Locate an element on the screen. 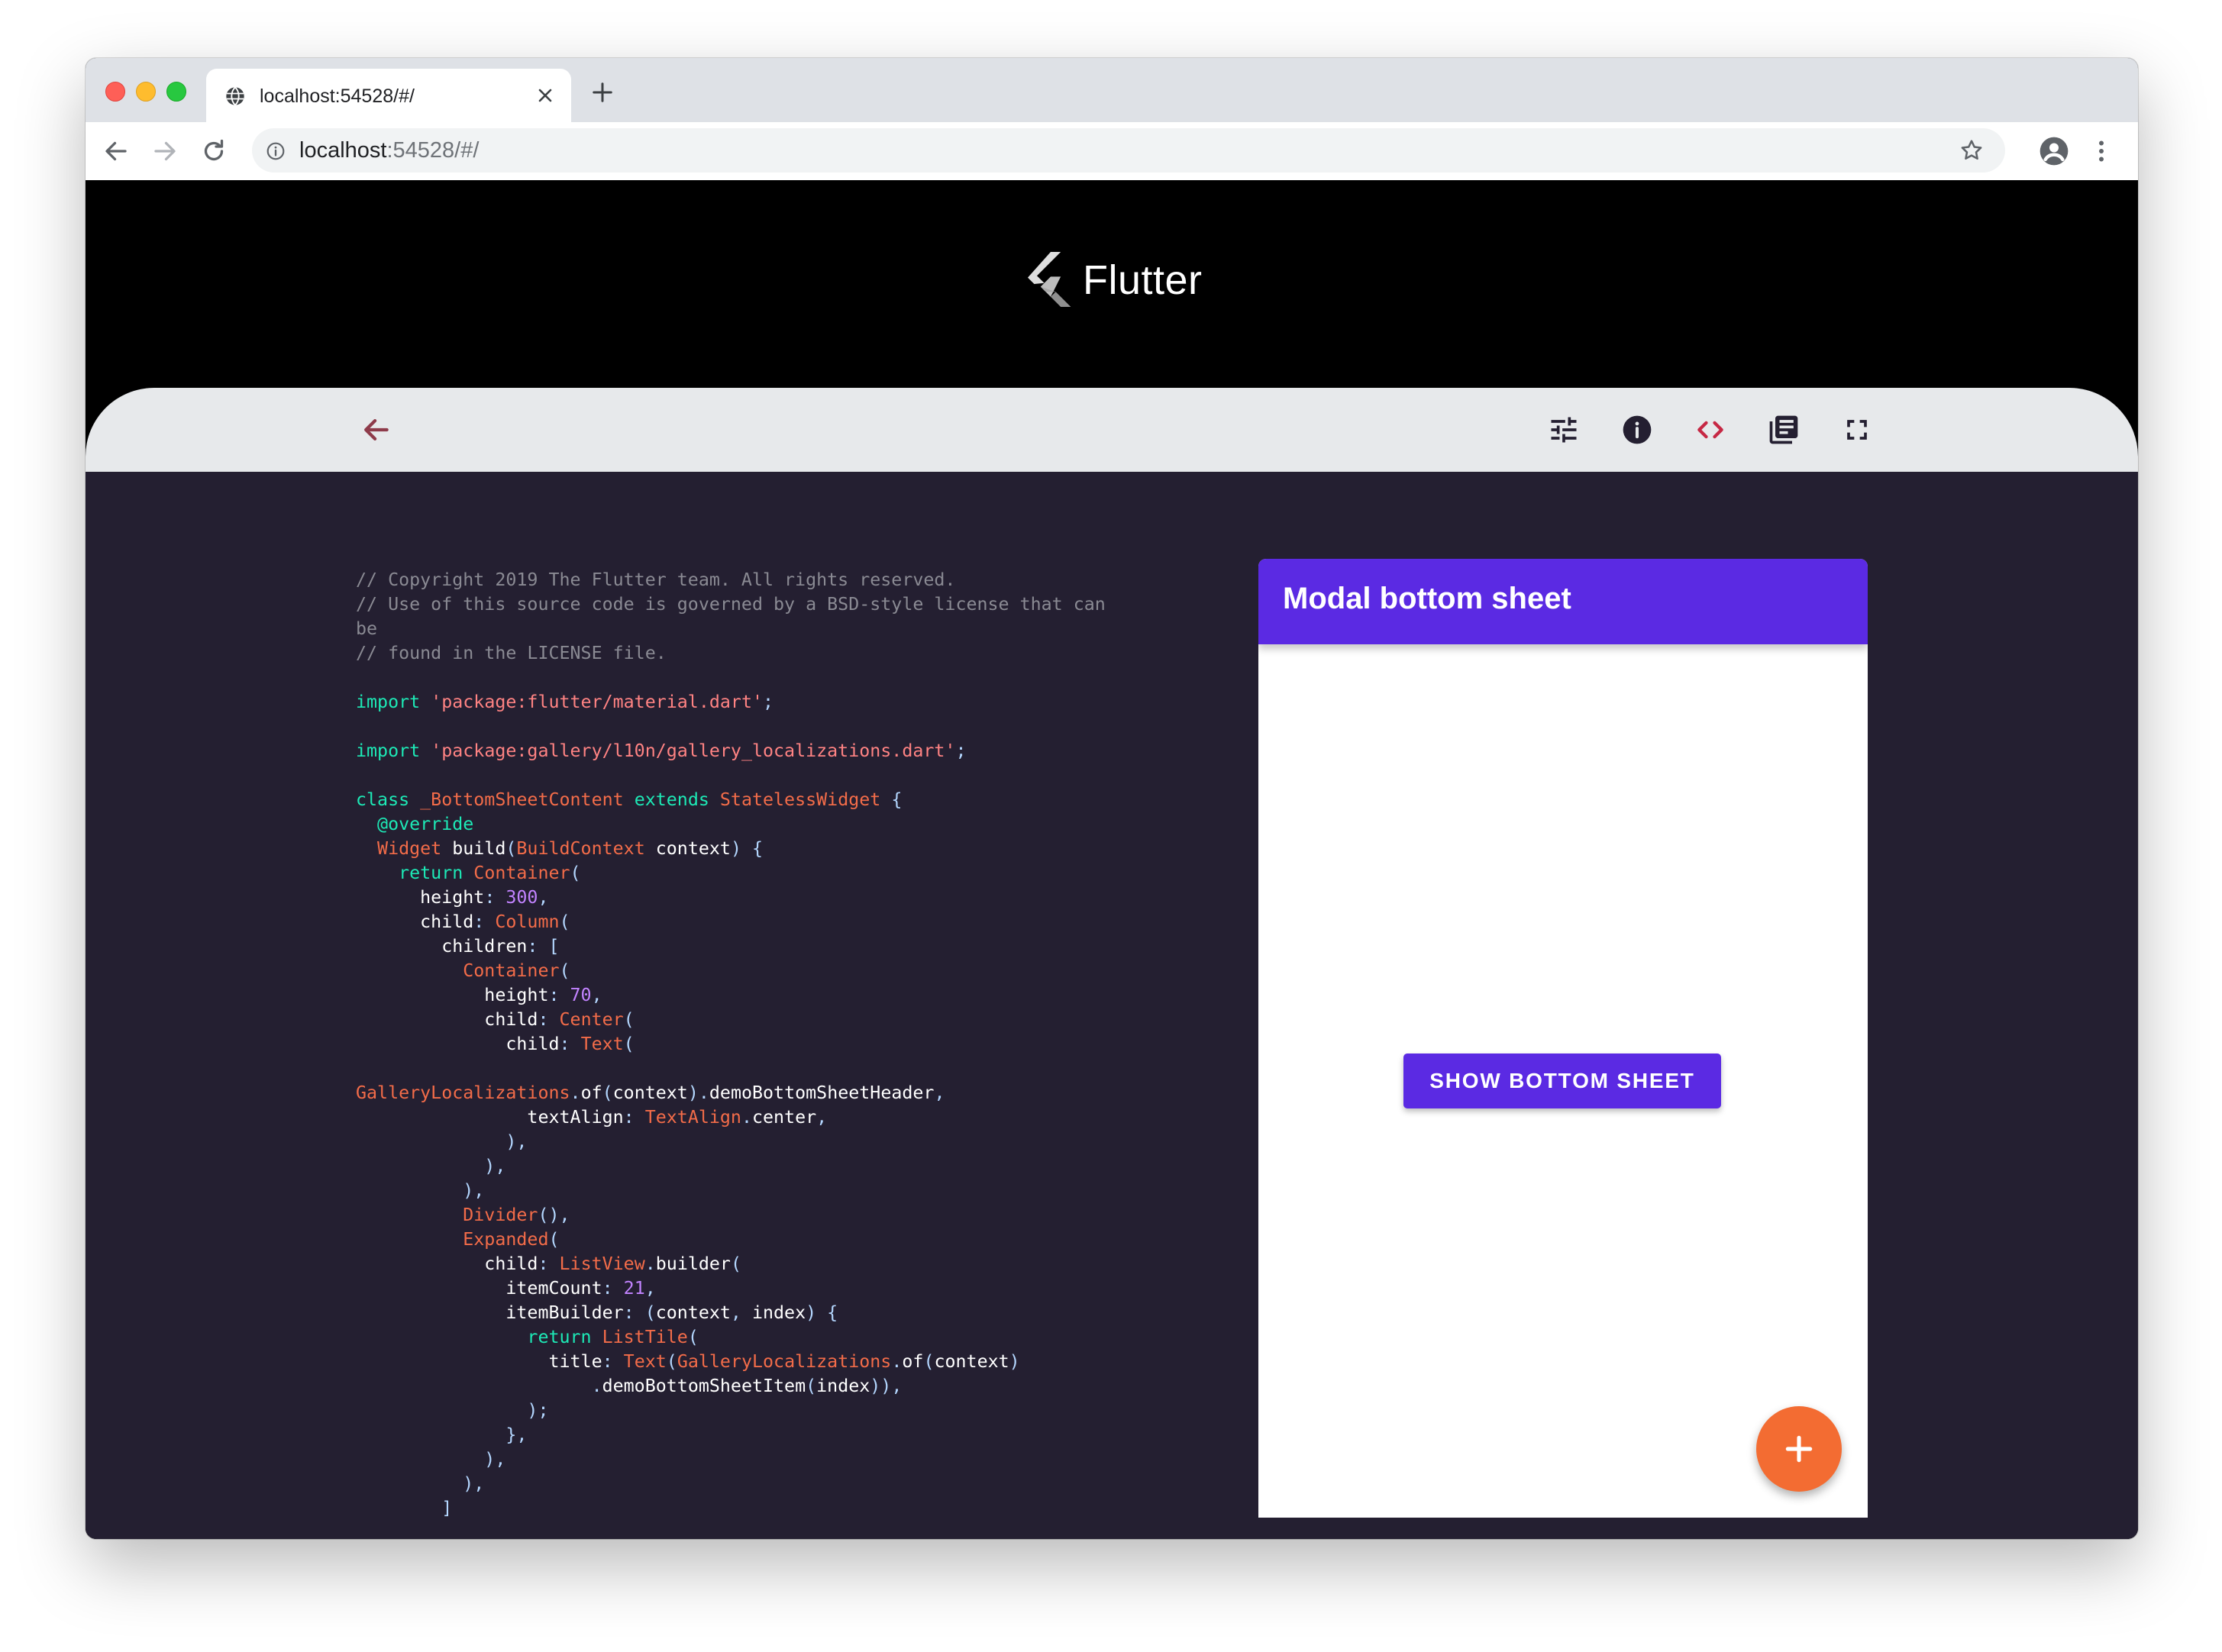  forward-nav-icon is located at coordinates (165, 151).